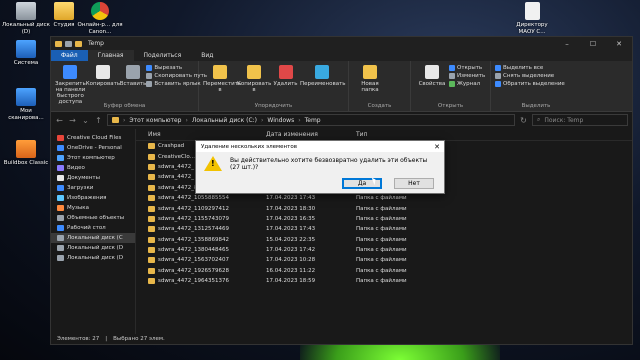  I want to click on edit-button: Изменить, so click(467, 76).